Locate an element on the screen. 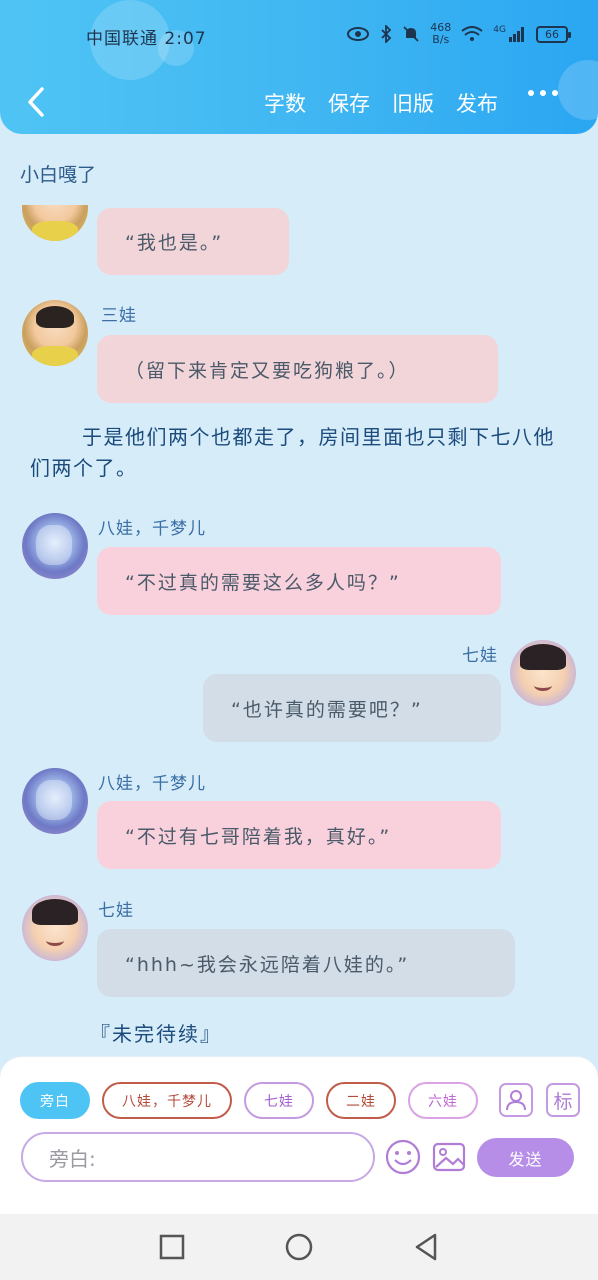 The image size is (598, 1280). message-input: 旁白: is located at coordinates (198, 1157).